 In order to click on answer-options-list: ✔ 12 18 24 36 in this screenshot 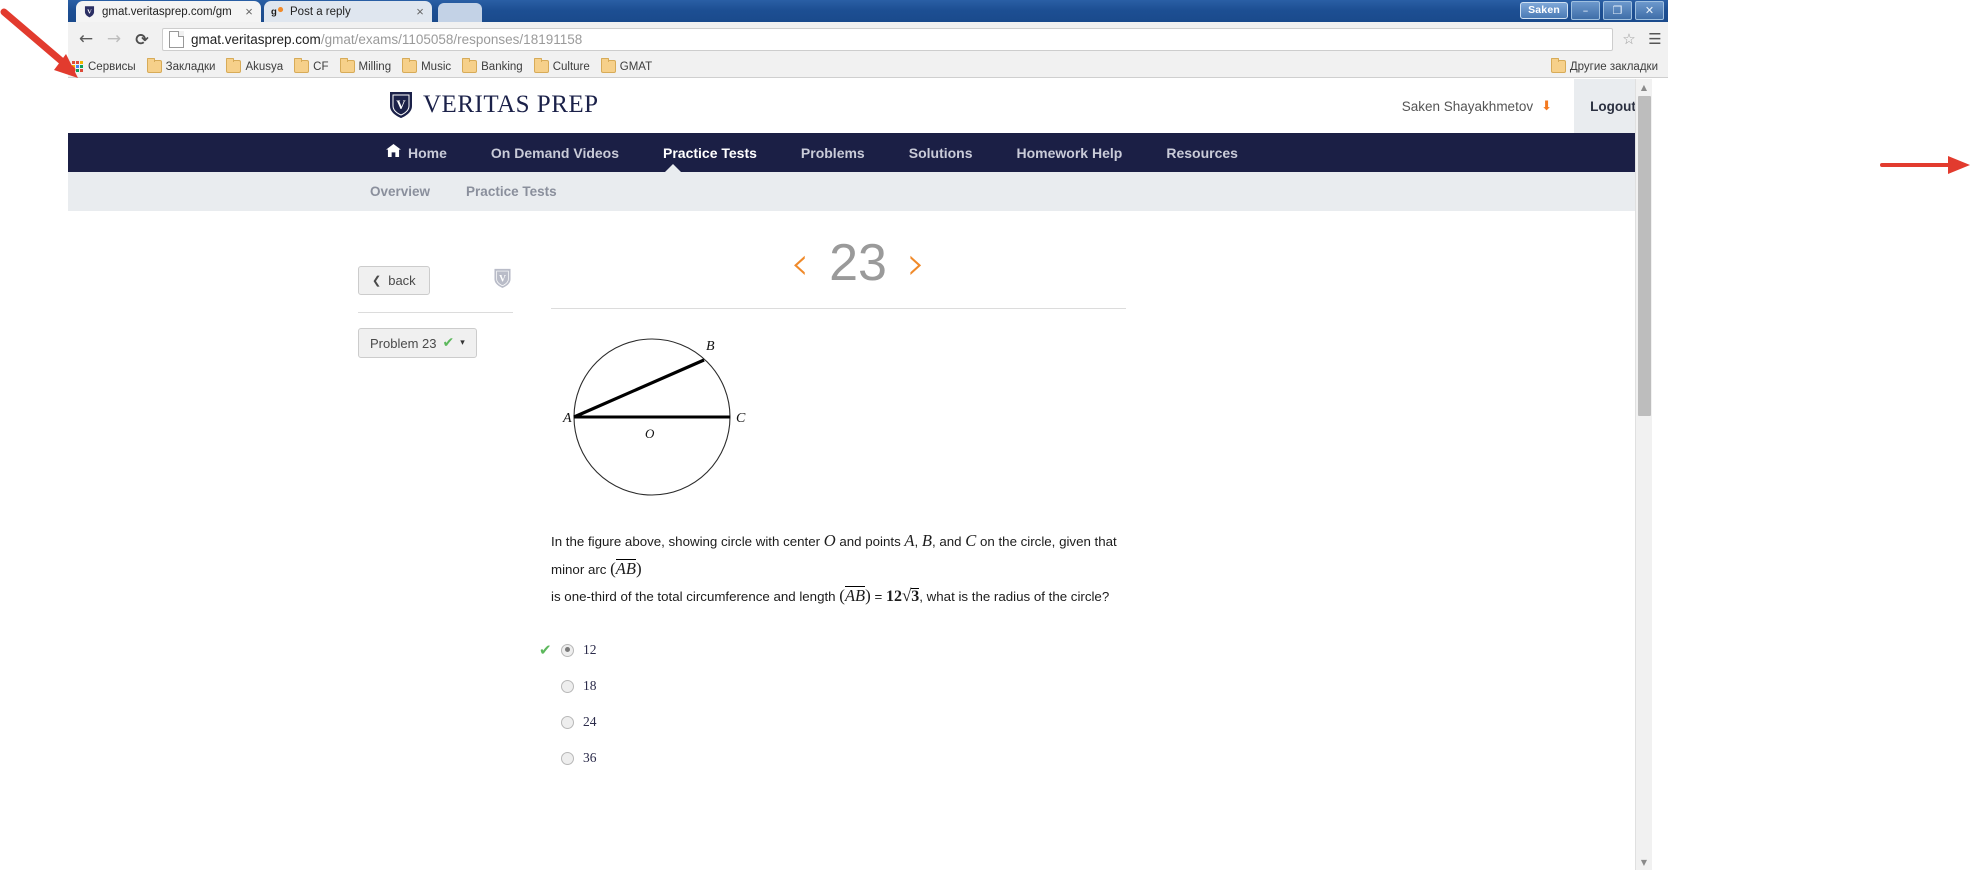, I will do `click(832, 704)`.